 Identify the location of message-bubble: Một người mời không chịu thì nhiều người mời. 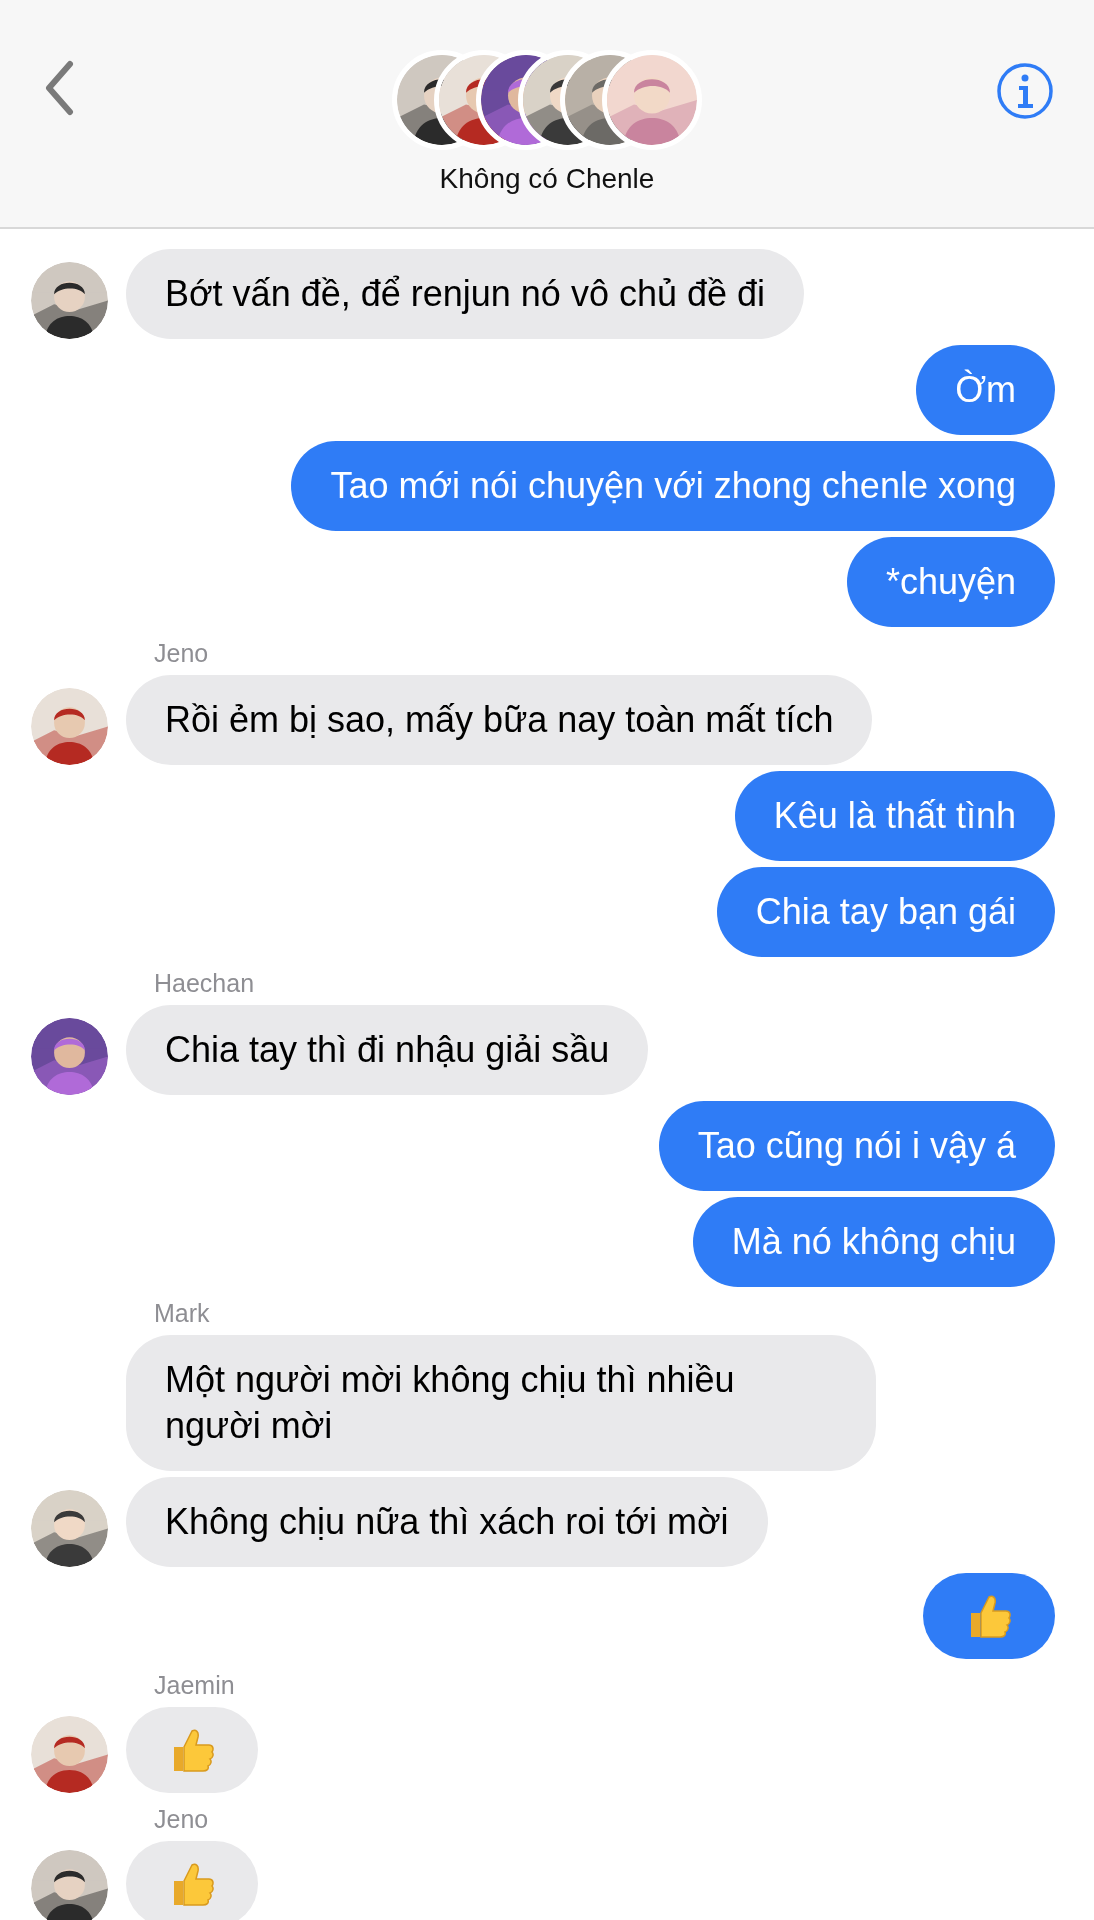
(501, 1403).